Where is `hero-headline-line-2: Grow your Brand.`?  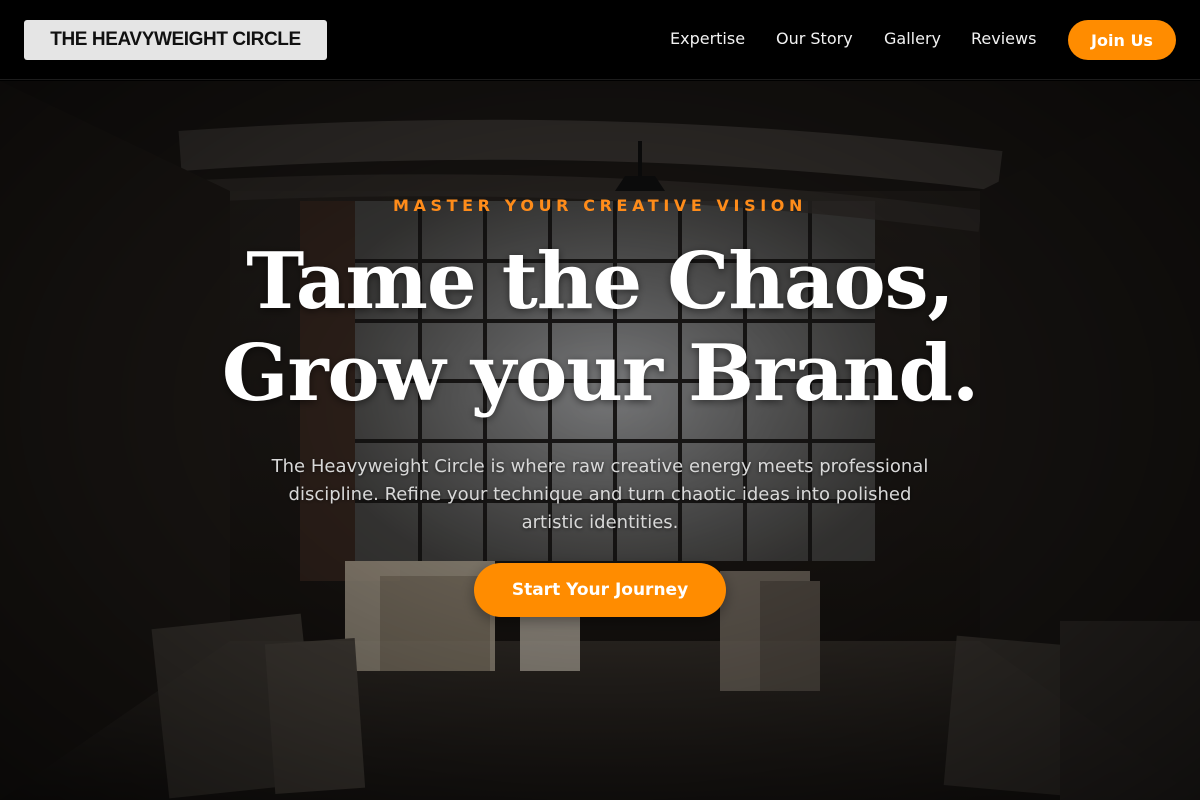 hero-headline-line-2: Grow your Brand. is located at coordinates (600, 373).